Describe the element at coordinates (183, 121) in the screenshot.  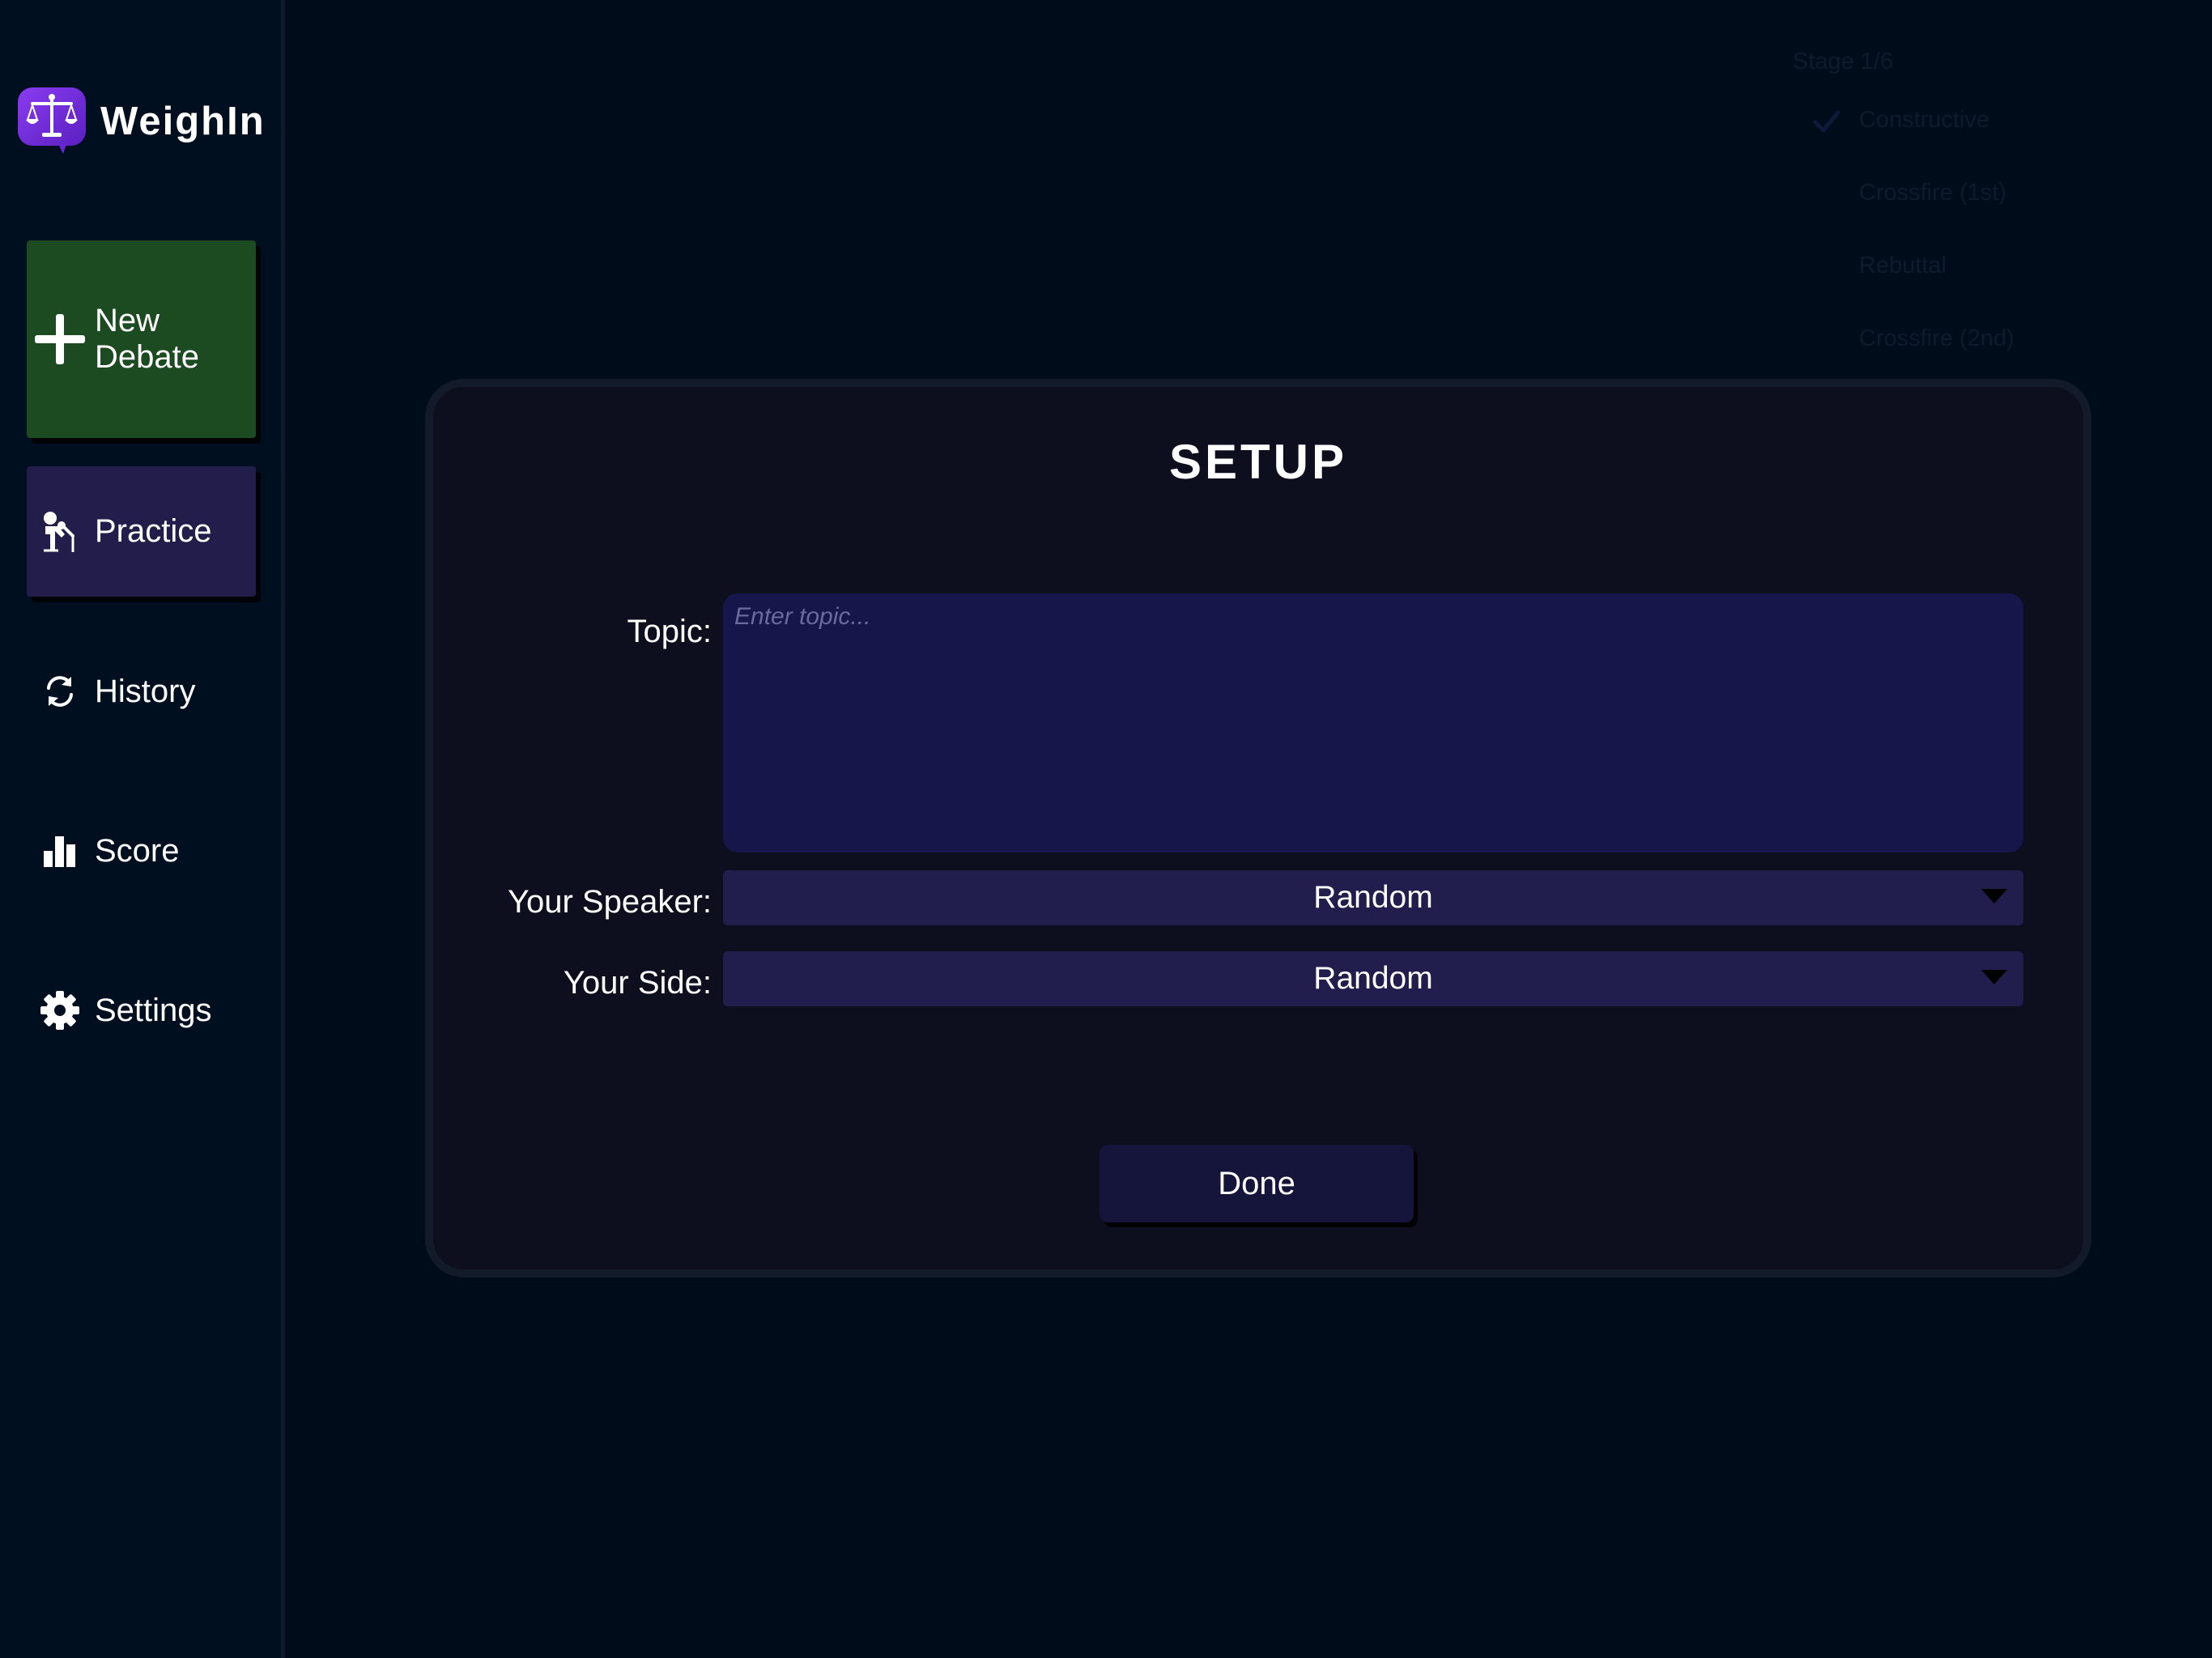
I see `app-name: WeighIn` at that location.